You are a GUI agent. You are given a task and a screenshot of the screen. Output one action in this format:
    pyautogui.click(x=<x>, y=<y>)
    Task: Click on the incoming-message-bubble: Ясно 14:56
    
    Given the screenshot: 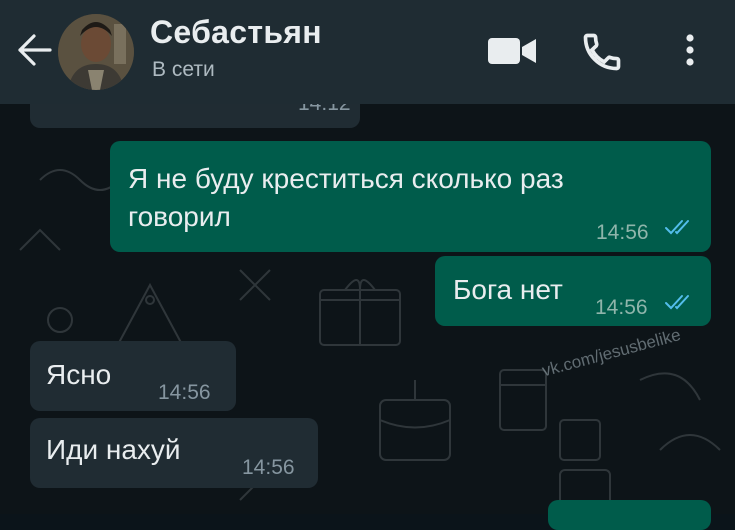 What is the action you would take?
    pyautogui.click(x=133, y=376)
    